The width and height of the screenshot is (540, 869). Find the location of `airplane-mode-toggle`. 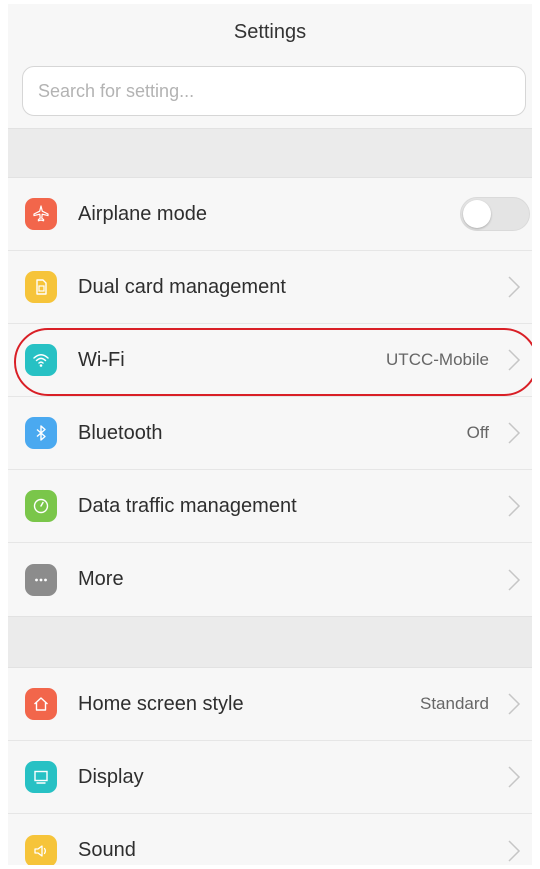

airplane-mode-toggle is located at coordinates (495, 214).